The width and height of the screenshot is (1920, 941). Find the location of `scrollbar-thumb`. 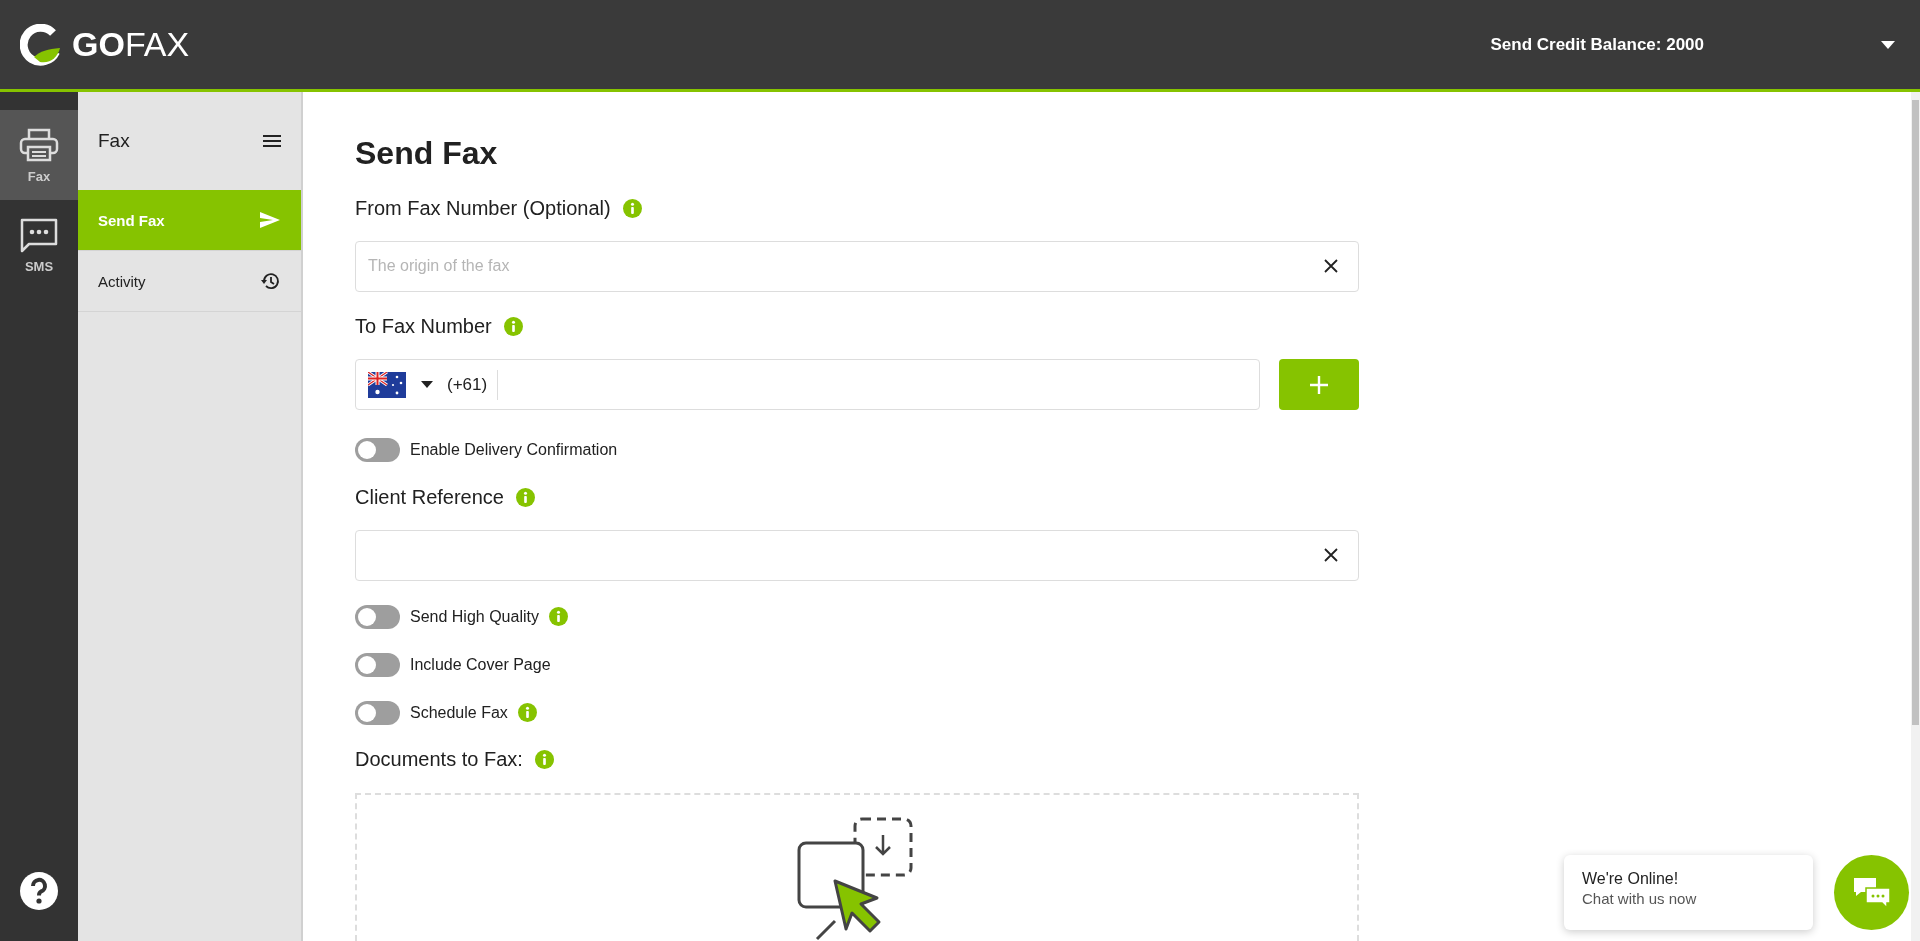

scrollbar-thumb is located at coordinates (1915, 412).